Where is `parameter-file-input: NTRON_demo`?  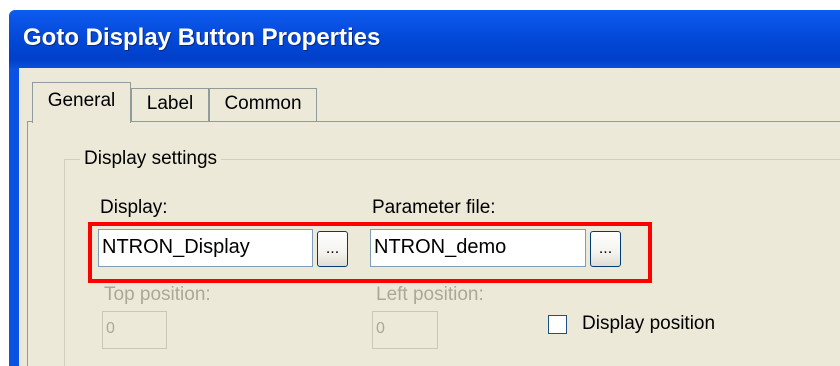 parameter-file-input: NTRON_demo is located at coordinates (478, 248).